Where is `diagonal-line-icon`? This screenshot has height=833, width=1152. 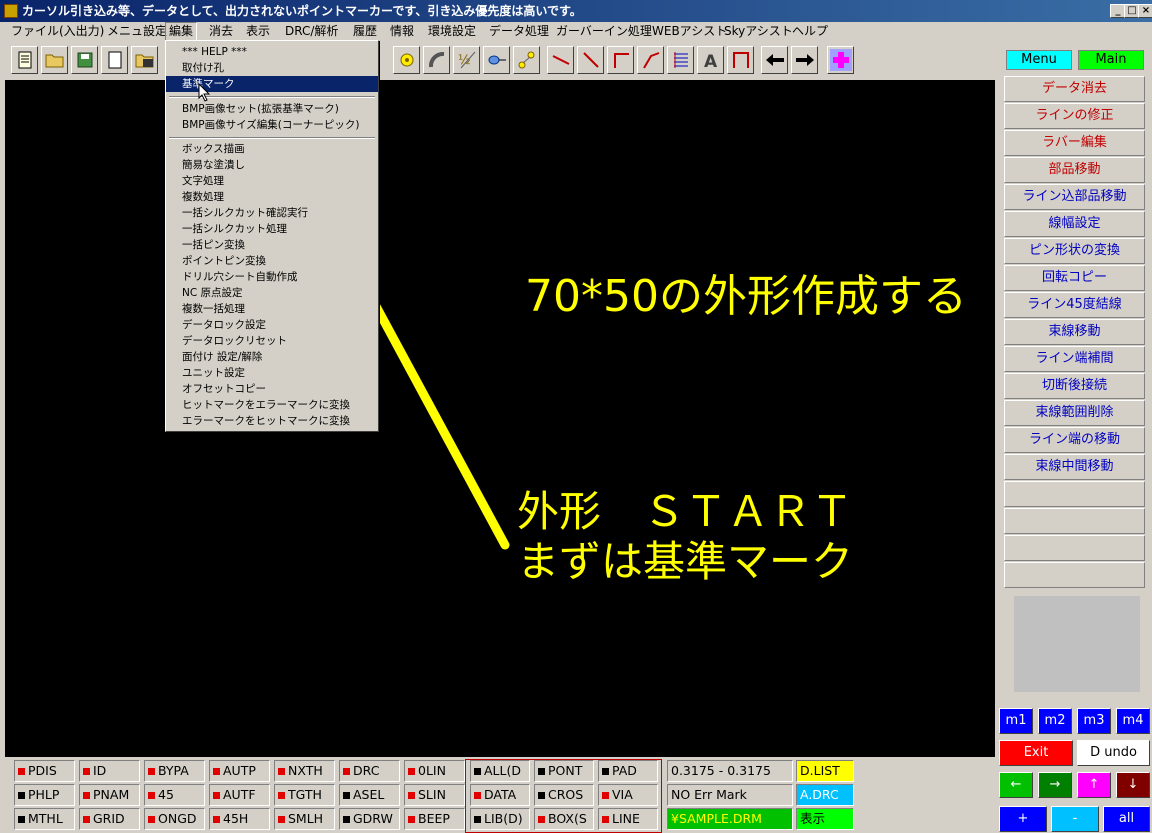 diagonal-line-icon is located at coordinates (590, 60).